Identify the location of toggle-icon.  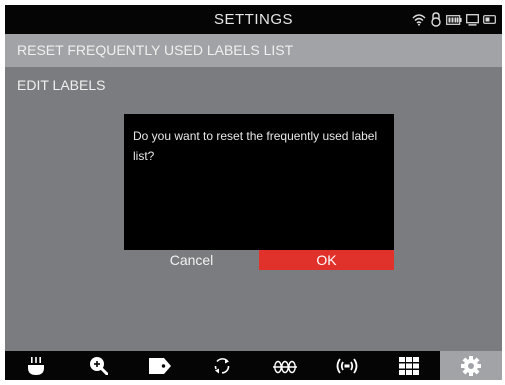
(489, 19).